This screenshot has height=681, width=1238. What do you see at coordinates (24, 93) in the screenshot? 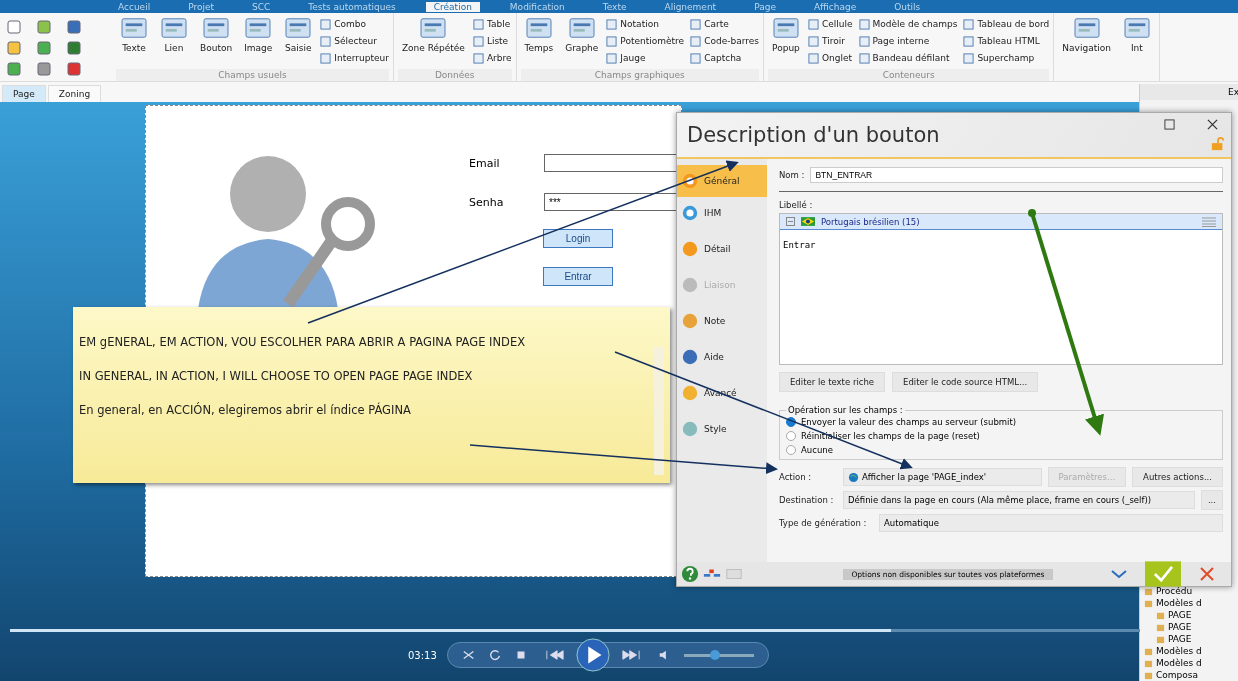
I see `document-tab: Page` at bounding box center [24, 93].